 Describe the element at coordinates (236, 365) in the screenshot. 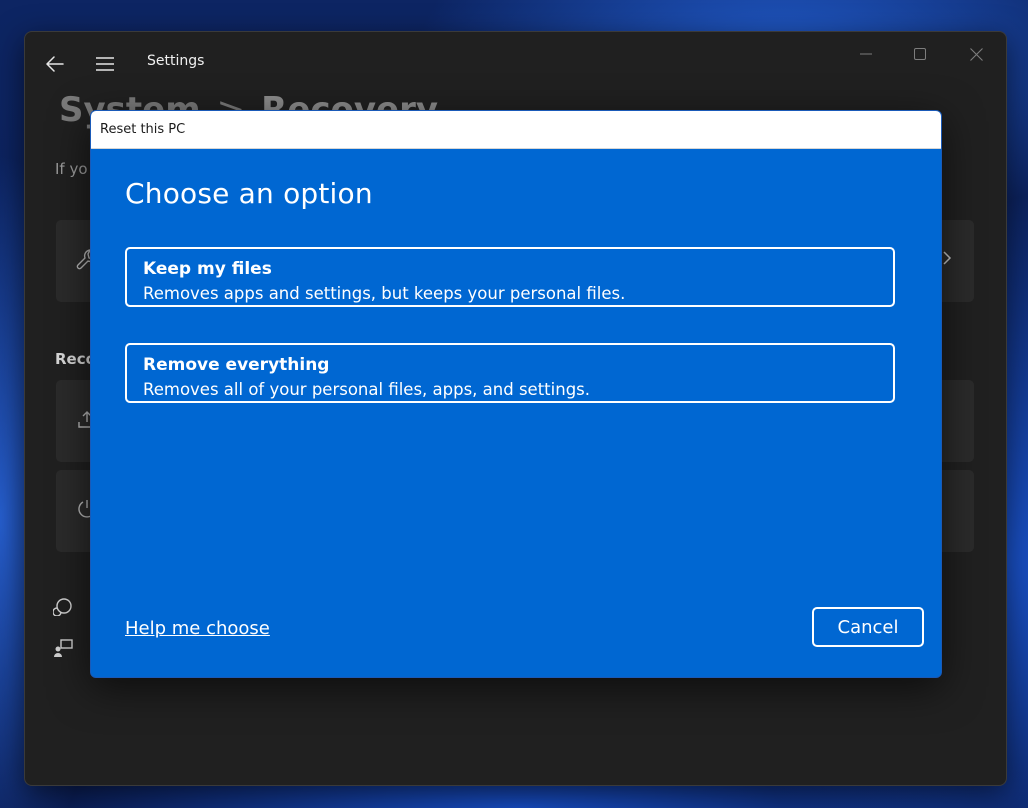

I see `option-title: Remove everything` at that location.